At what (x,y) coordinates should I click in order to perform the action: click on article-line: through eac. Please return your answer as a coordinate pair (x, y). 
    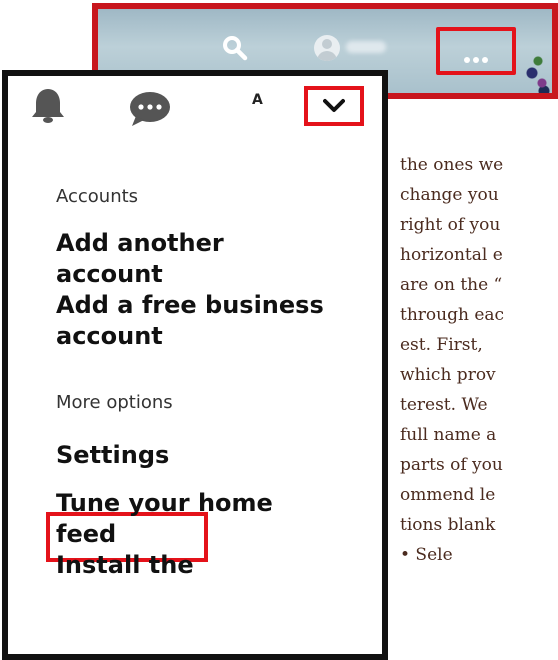
    Looking at the image, I should click on (452, 315).